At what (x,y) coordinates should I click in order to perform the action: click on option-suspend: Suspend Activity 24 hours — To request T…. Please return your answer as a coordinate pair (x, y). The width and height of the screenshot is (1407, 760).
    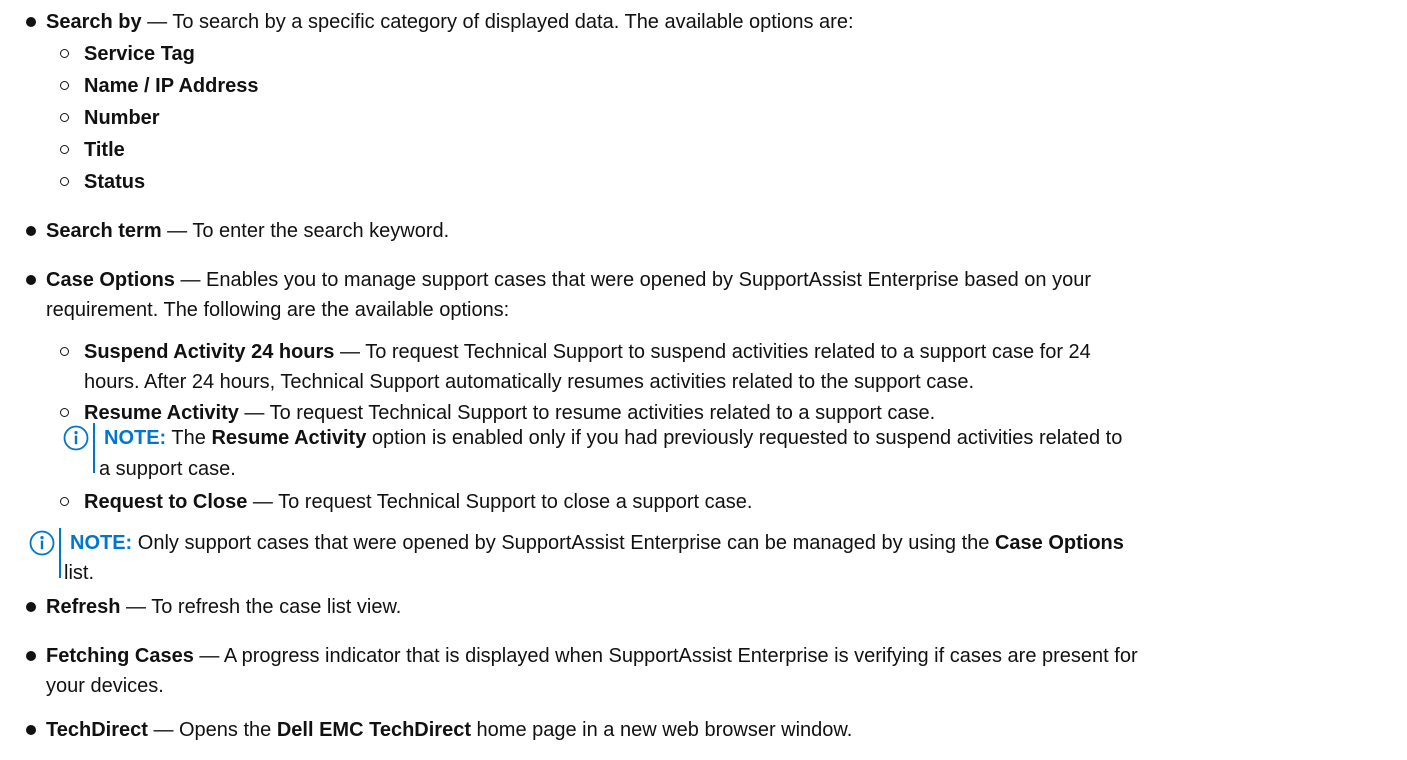
    Looking at the image, I should click on (587, 352).